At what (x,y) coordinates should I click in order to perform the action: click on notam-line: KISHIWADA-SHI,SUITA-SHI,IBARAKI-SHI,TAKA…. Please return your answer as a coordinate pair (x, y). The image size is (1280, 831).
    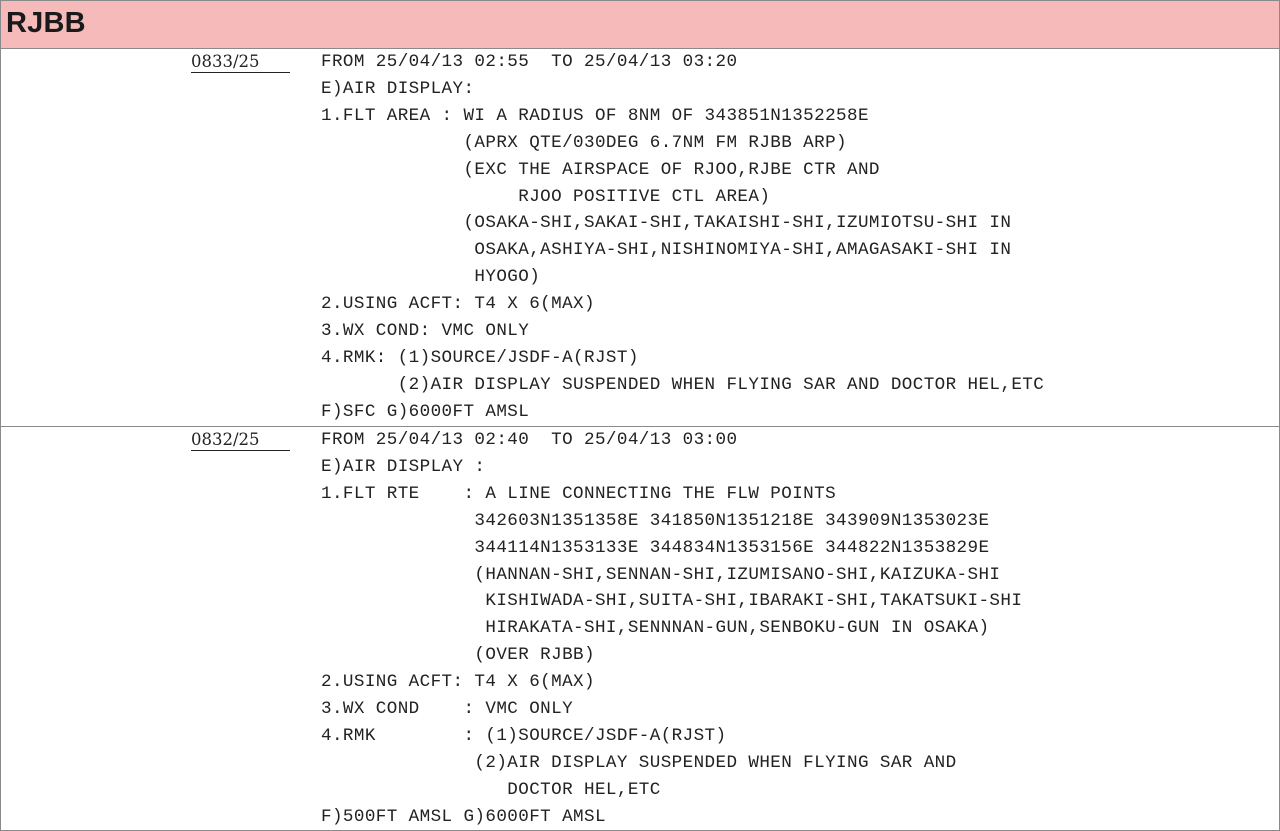
    Looking at the image, I should click on (672, 601).